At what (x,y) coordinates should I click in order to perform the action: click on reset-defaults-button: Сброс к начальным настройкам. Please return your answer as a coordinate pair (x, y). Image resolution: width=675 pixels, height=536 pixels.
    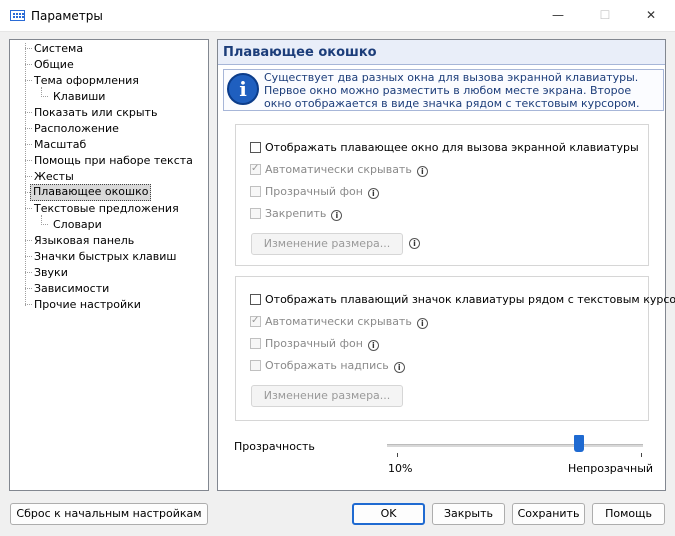
    Looking at the image, I should click on (109, 514).